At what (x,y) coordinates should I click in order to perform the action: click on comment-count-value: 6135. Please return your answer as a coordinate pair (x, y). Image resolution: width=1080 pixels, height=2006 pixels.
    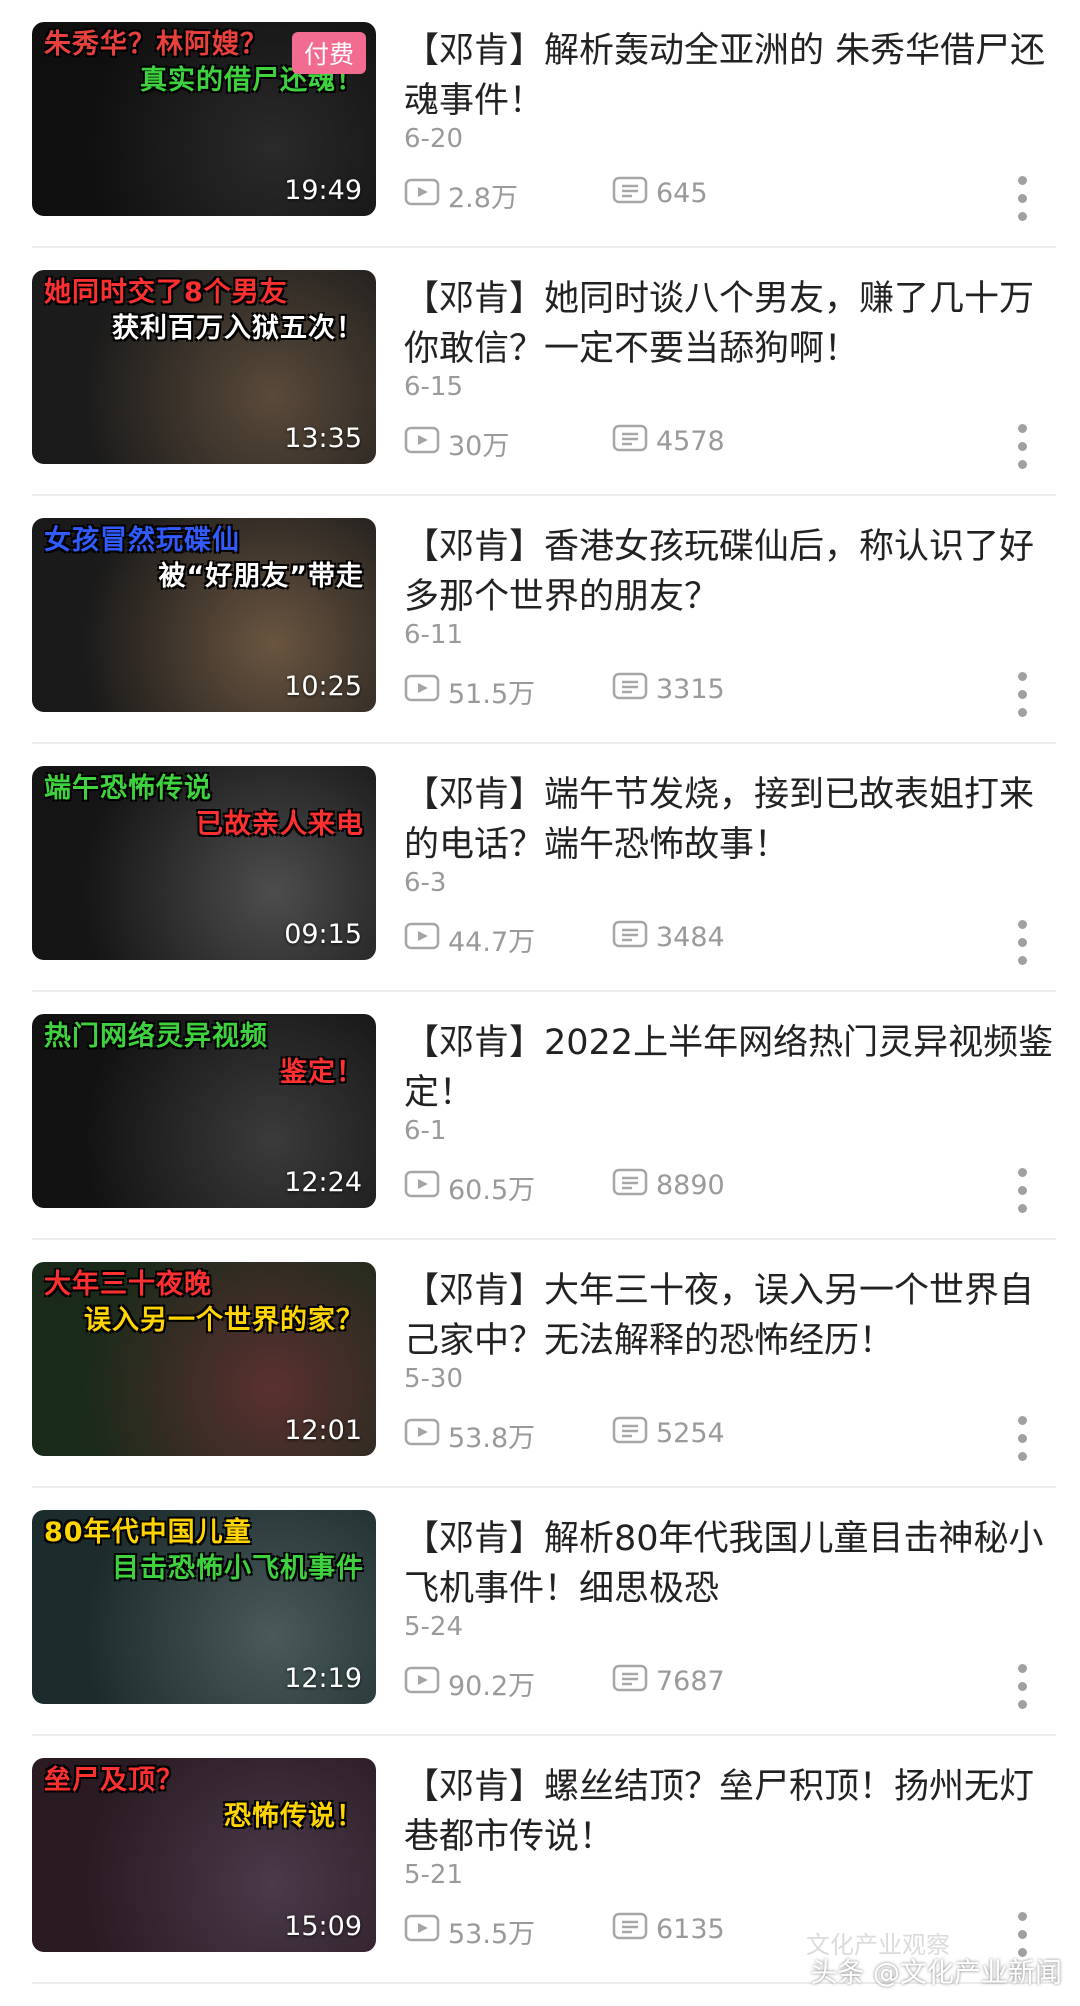
    Looking at the image, I should click on (690, 1929).